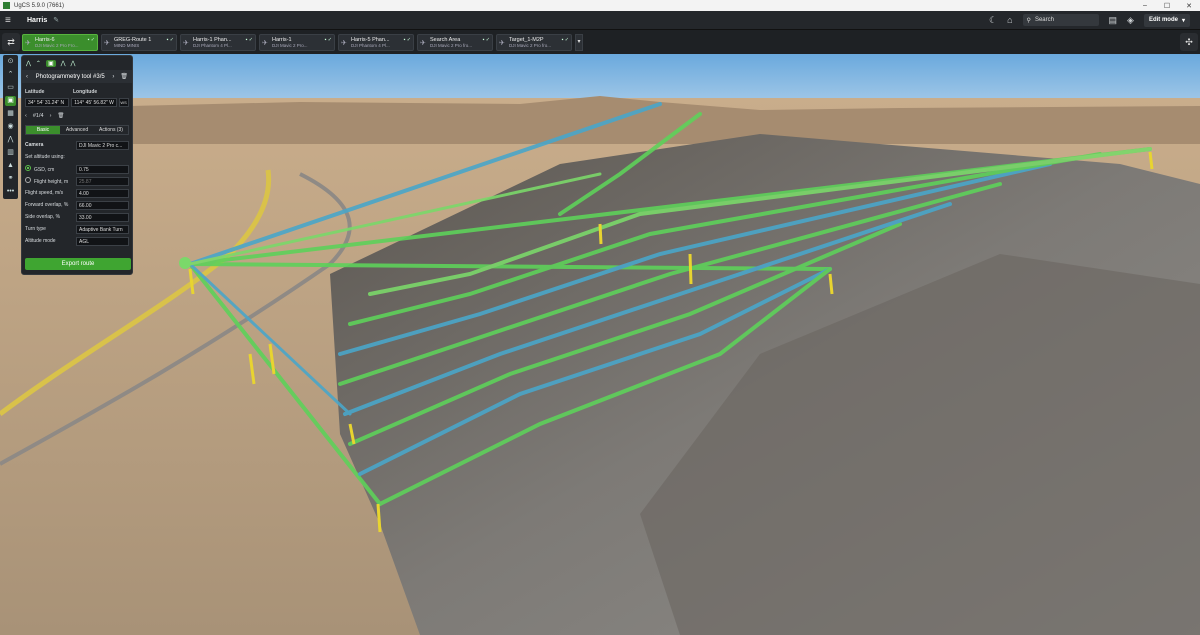 The width and height of the screenshot is (1200, 635). What do you see at coordinates (1189, 42) in the screenshot?
I see `drone-panel-icon: ✣` at bounding box center [1189, 42].